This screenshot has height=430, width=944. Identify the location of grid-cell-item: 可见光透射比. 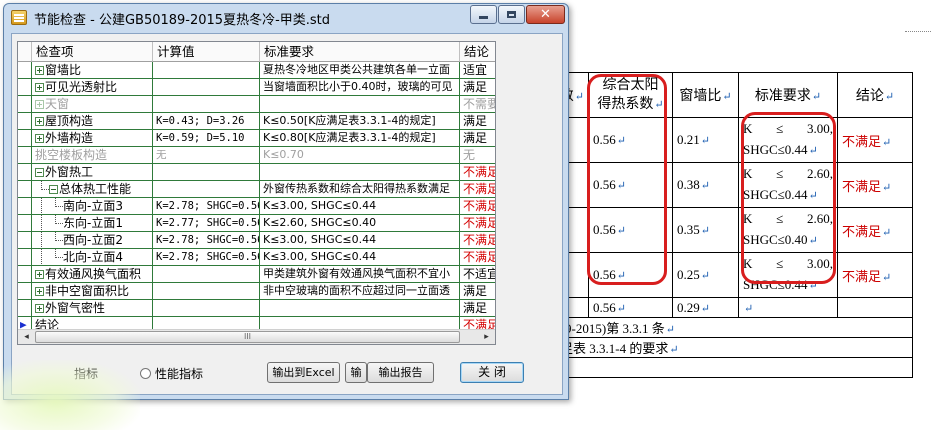
(92, 87).